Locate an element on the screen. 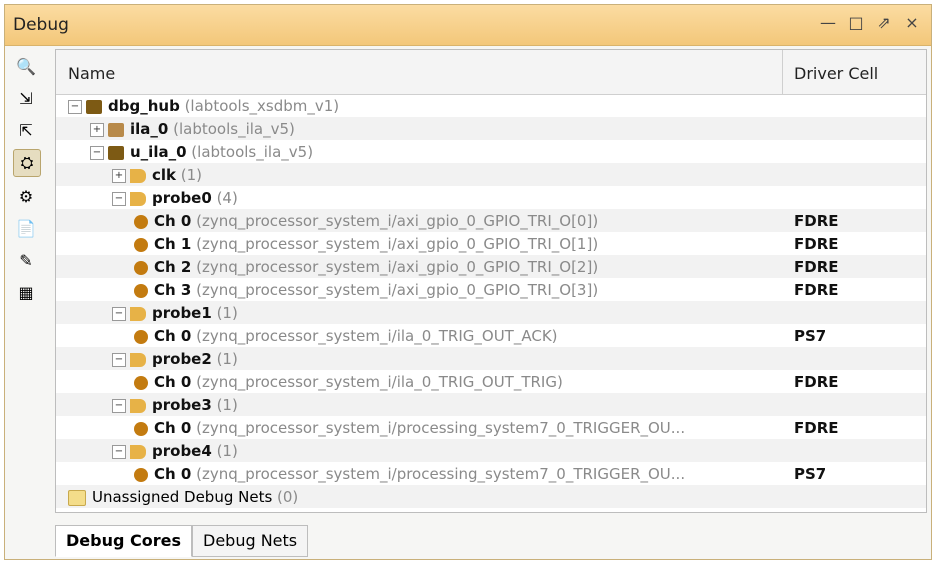 The image size is (936, 564). tree-node: − probe0 (4) is located at coordinates (175, 198).